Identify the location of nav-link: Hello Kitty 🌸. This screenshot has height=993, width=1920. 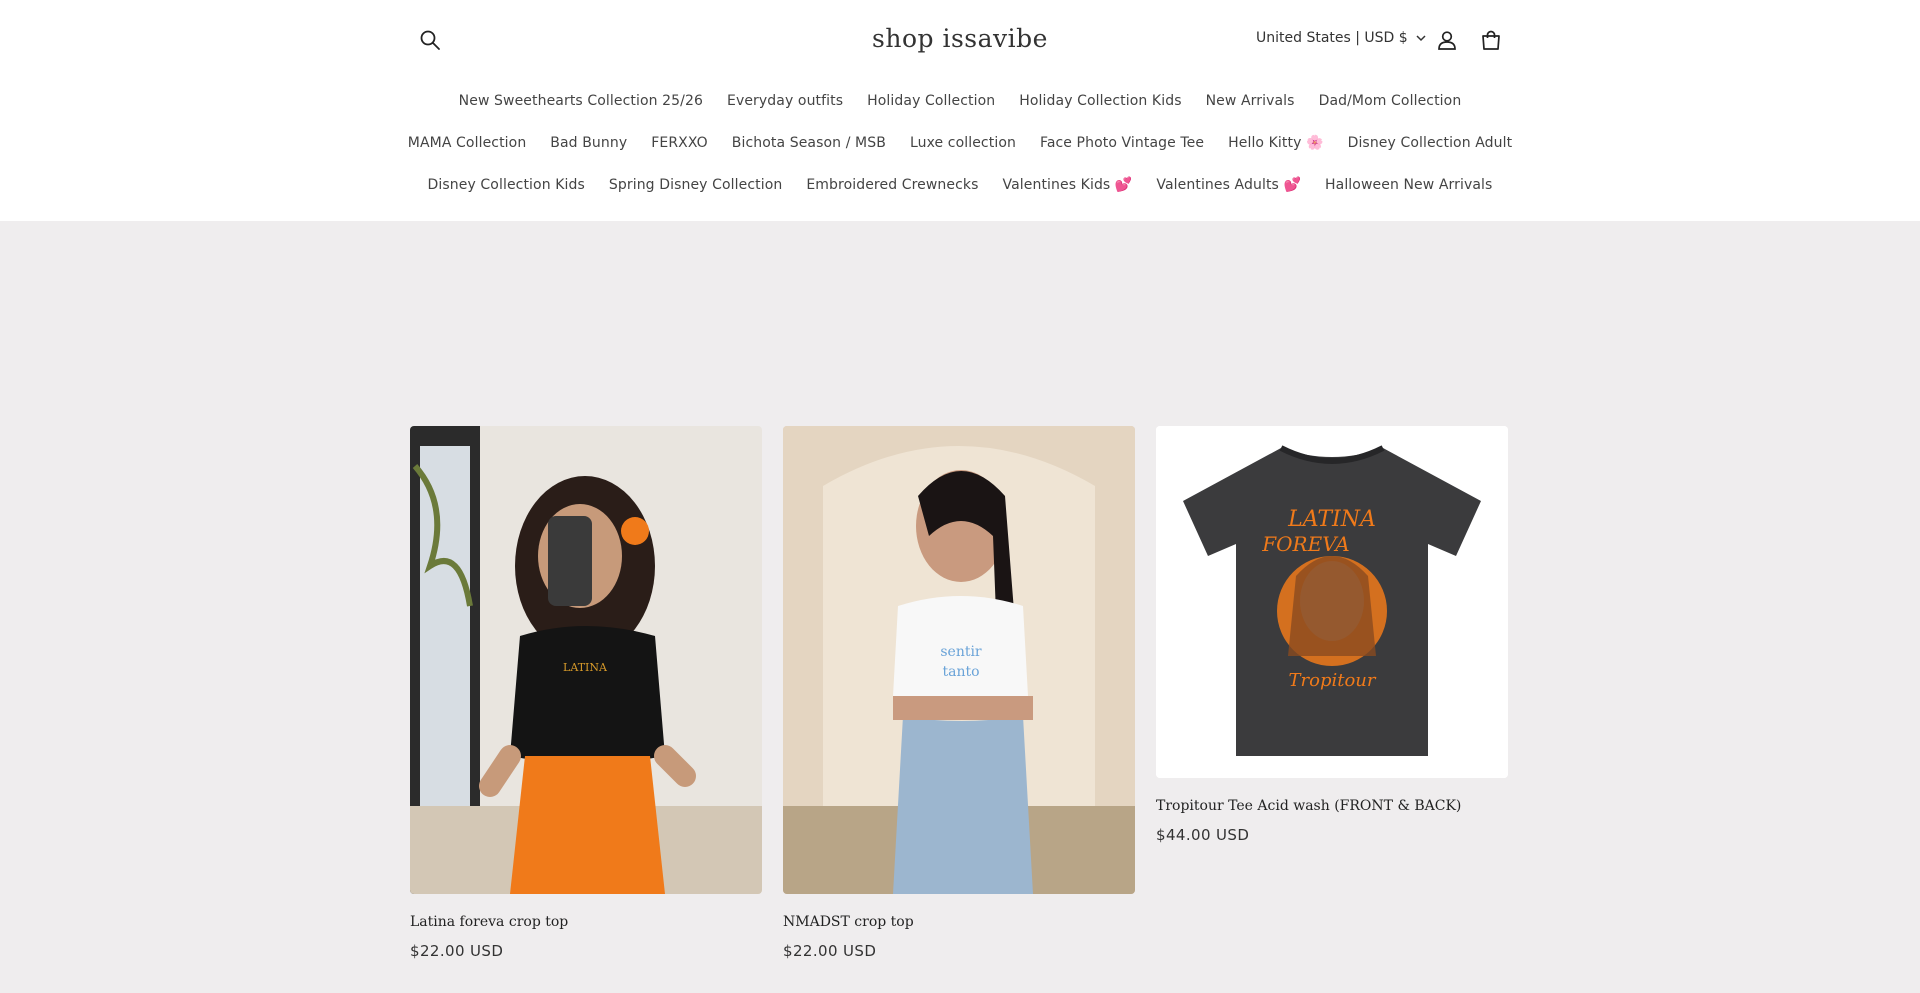
(1275, 143).